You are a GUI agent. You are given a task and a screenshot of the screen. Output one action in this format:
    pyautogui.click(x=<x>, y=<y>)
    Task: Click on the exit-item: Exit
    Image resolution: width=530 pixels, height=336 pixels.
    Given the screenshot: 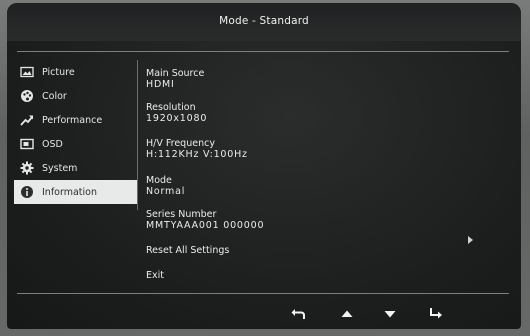 What is the action you would take?
    pyautogui.click(x=155, y=275)
    